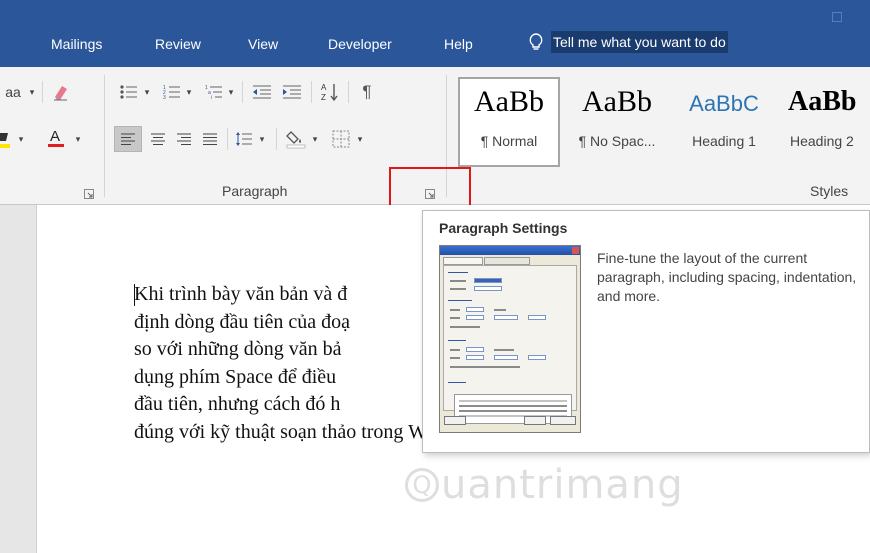 Image resolution: width=870 pixels, height=553 pixels. I want to click on show-paragraph-marks-icon: ¶, so click(367, 92).